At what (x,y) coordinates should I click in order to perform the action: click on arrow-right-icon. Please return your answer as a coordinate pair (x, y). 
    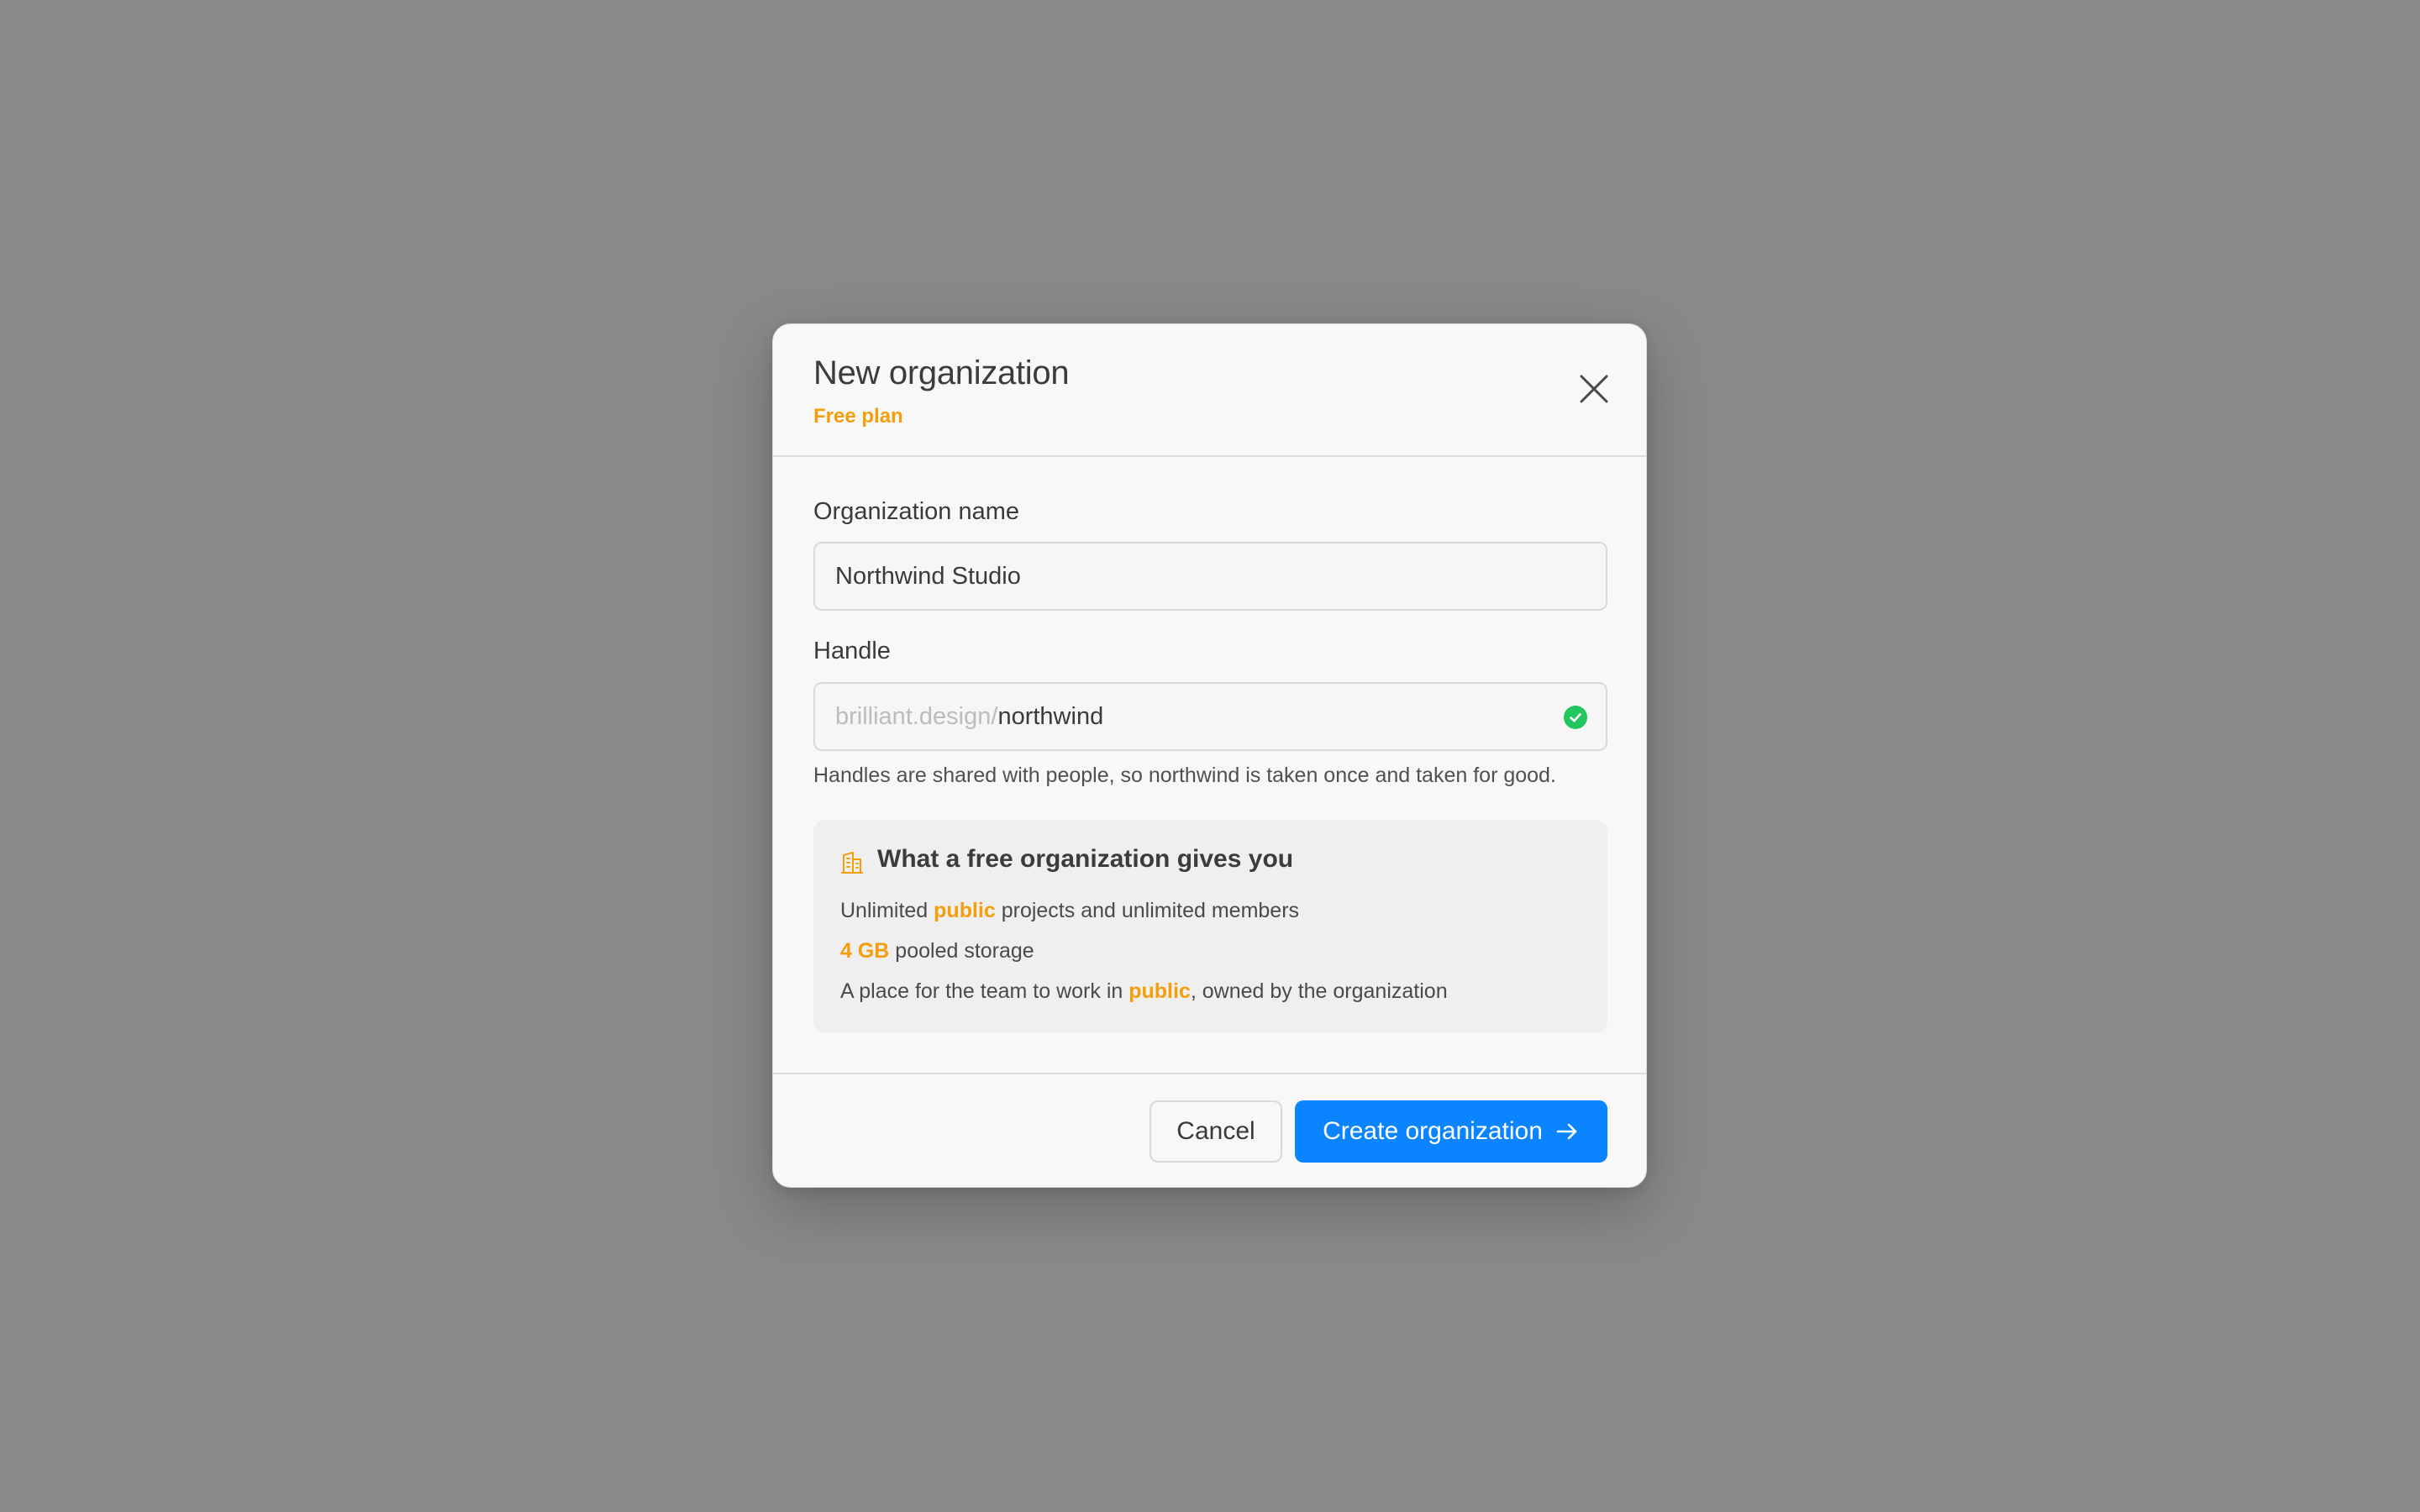
    Looking at the image, I should click on (1566, 1131).